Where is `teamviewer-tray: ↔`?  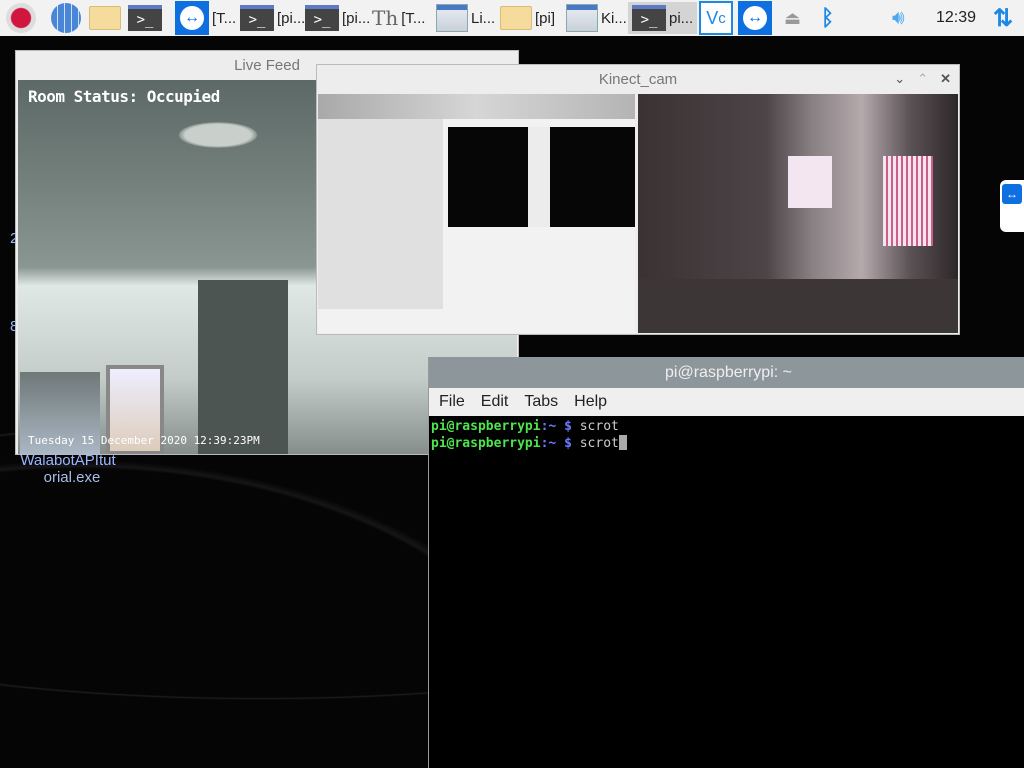 teamviewer-tray: ↔ is located at coordinates (755, 18).